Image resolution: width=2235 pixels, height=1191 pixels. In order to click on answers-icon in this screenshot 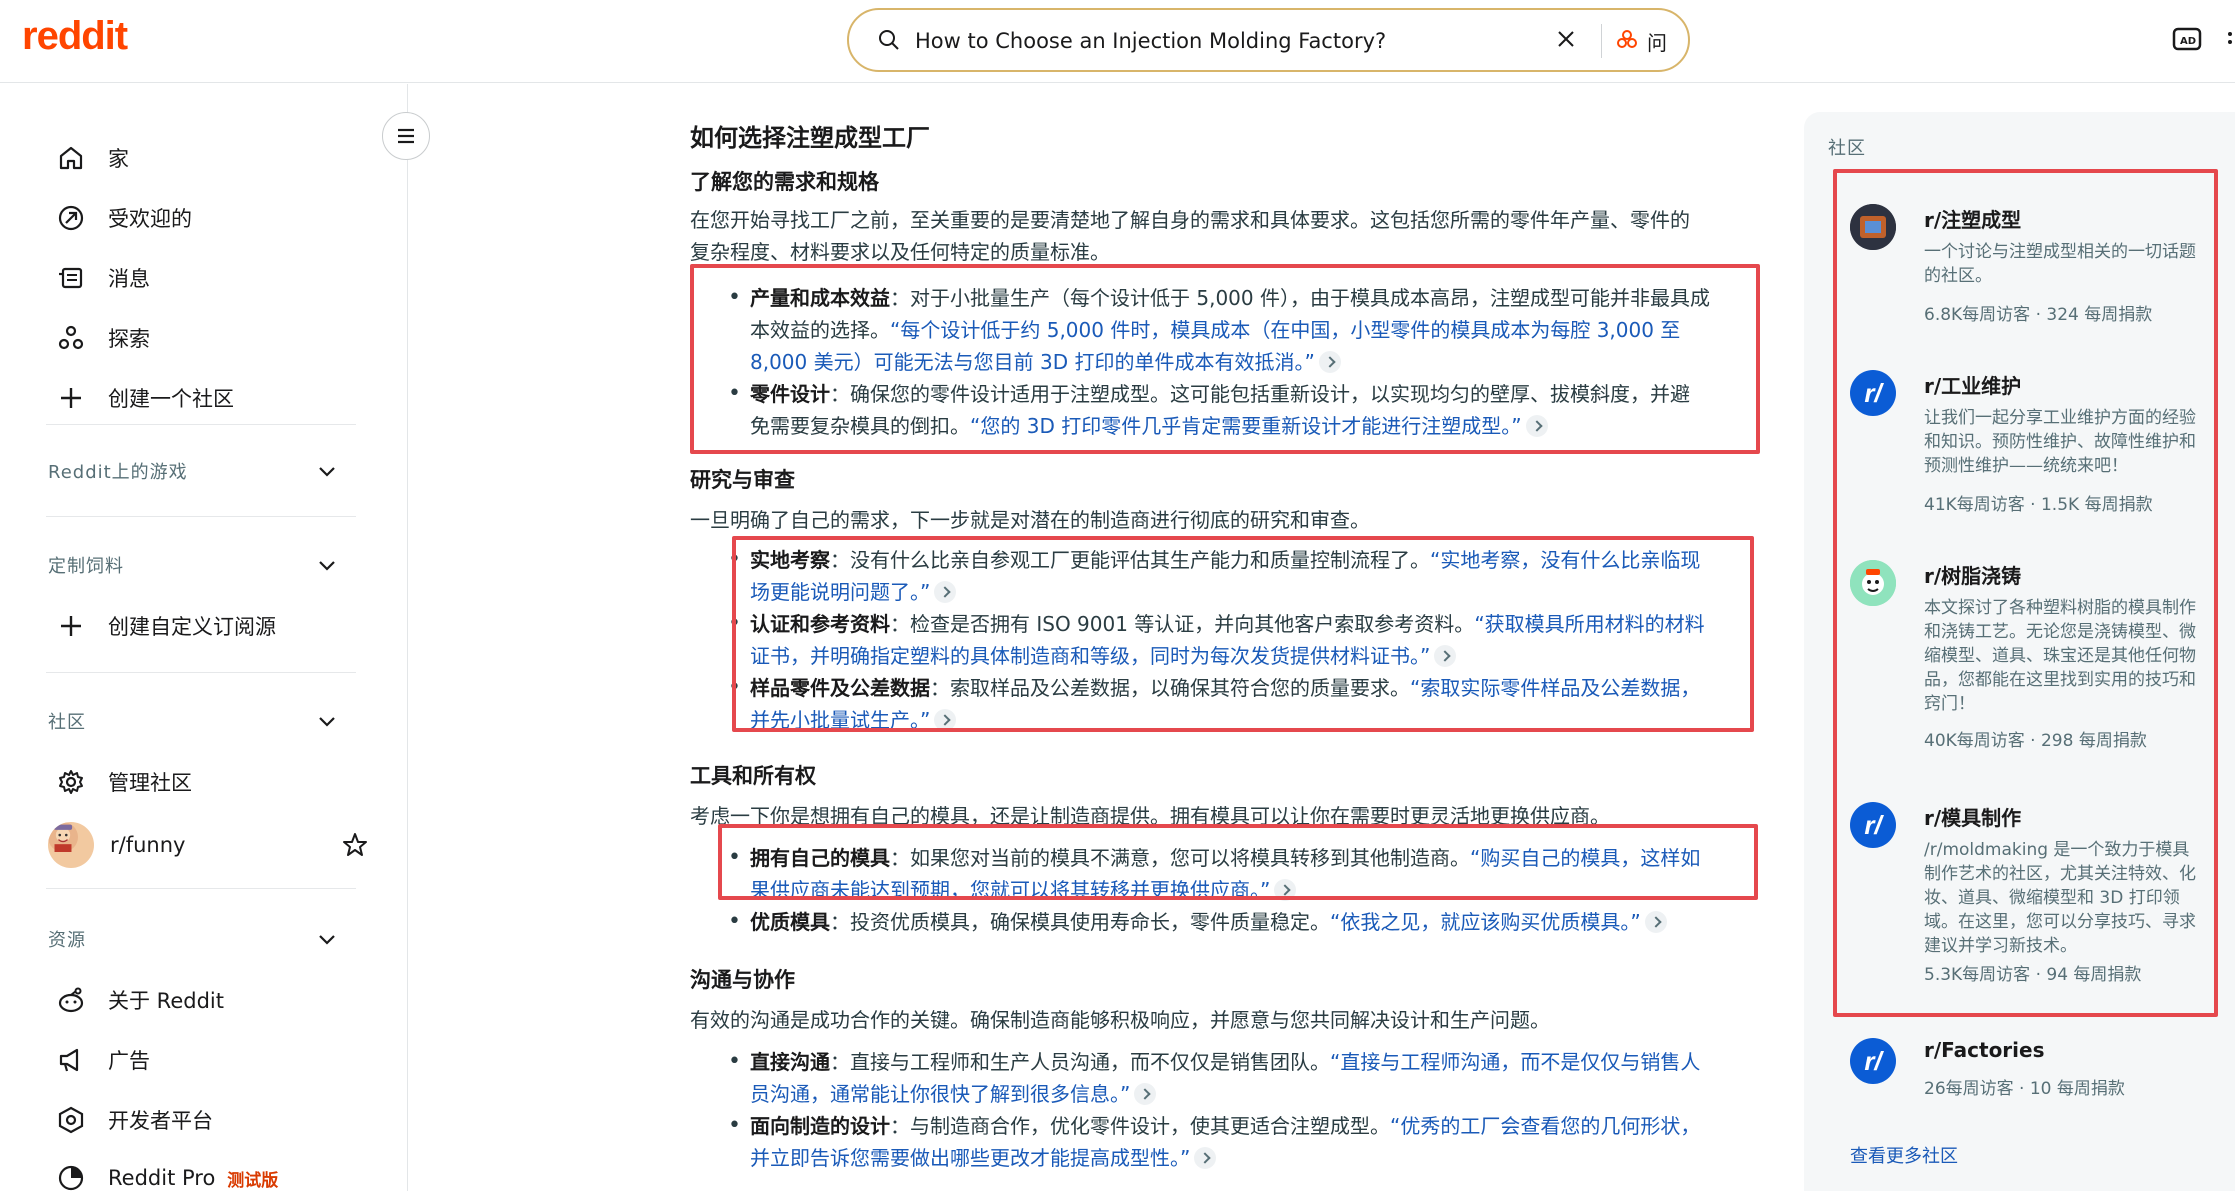, I will do `click(1627, 40)`.